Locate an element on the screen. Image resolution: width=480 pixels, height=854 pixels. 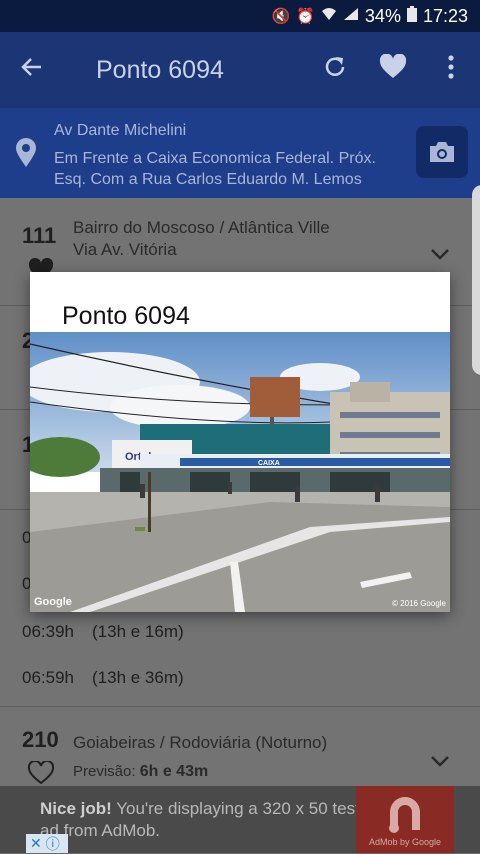
status-bar: 🔇 ⏰ 34% 17:23 is located at coordinates (240, 16).